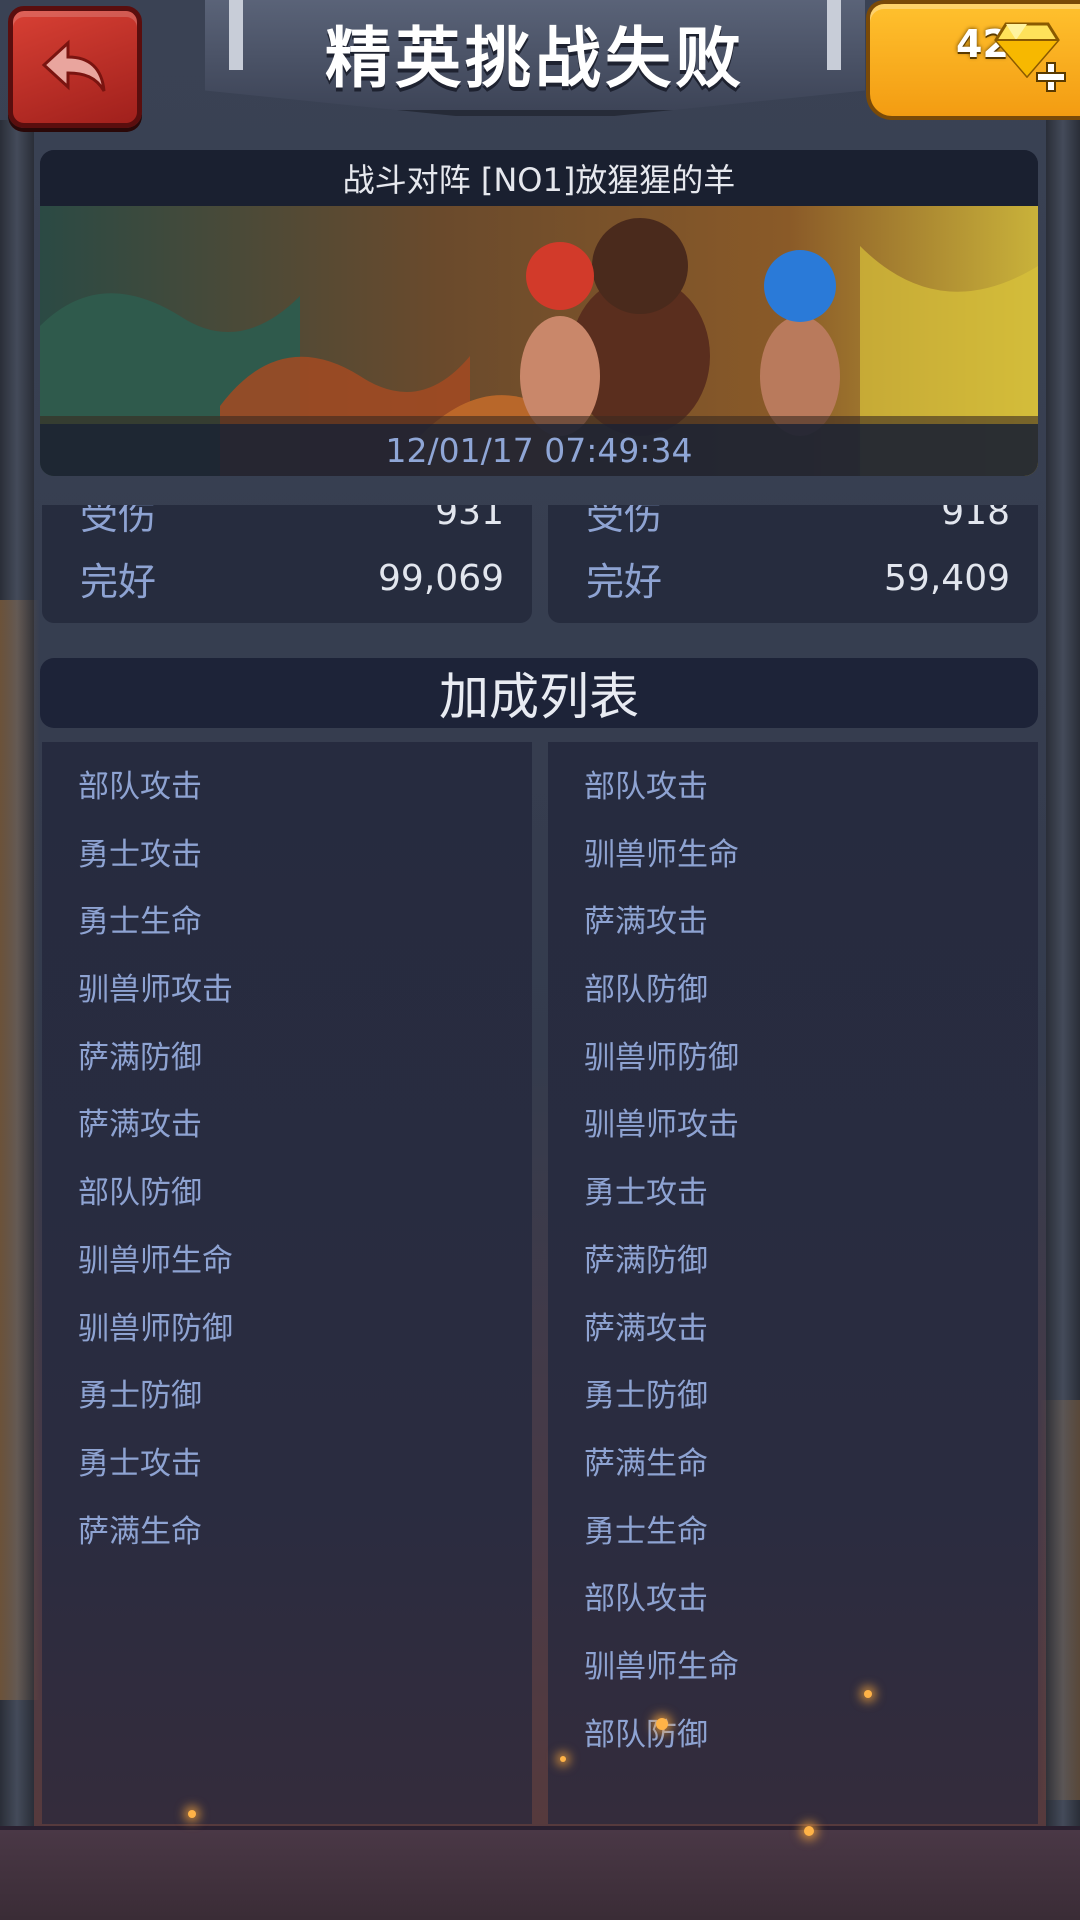 This screenshot has height=1920, width=1080. I want to click on bonus-list-header: 加成列表, so click(539, 693).